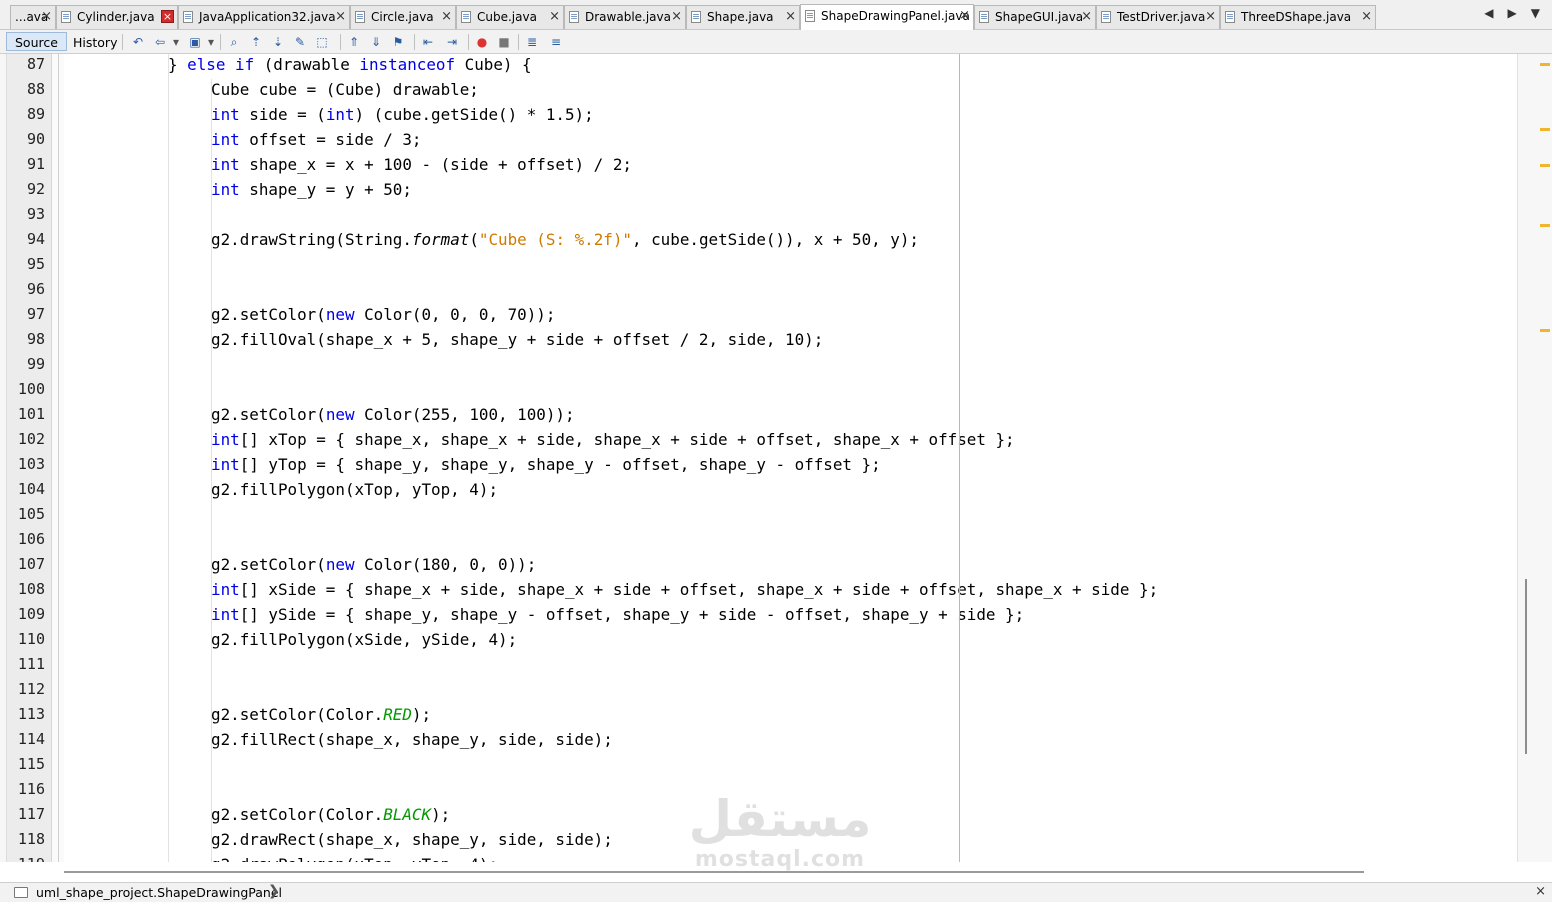 The image size is (1552, 902). Describe the element at coordinates (234, 42) in the screenshot. I see `find-icon: ⌕` at that location.